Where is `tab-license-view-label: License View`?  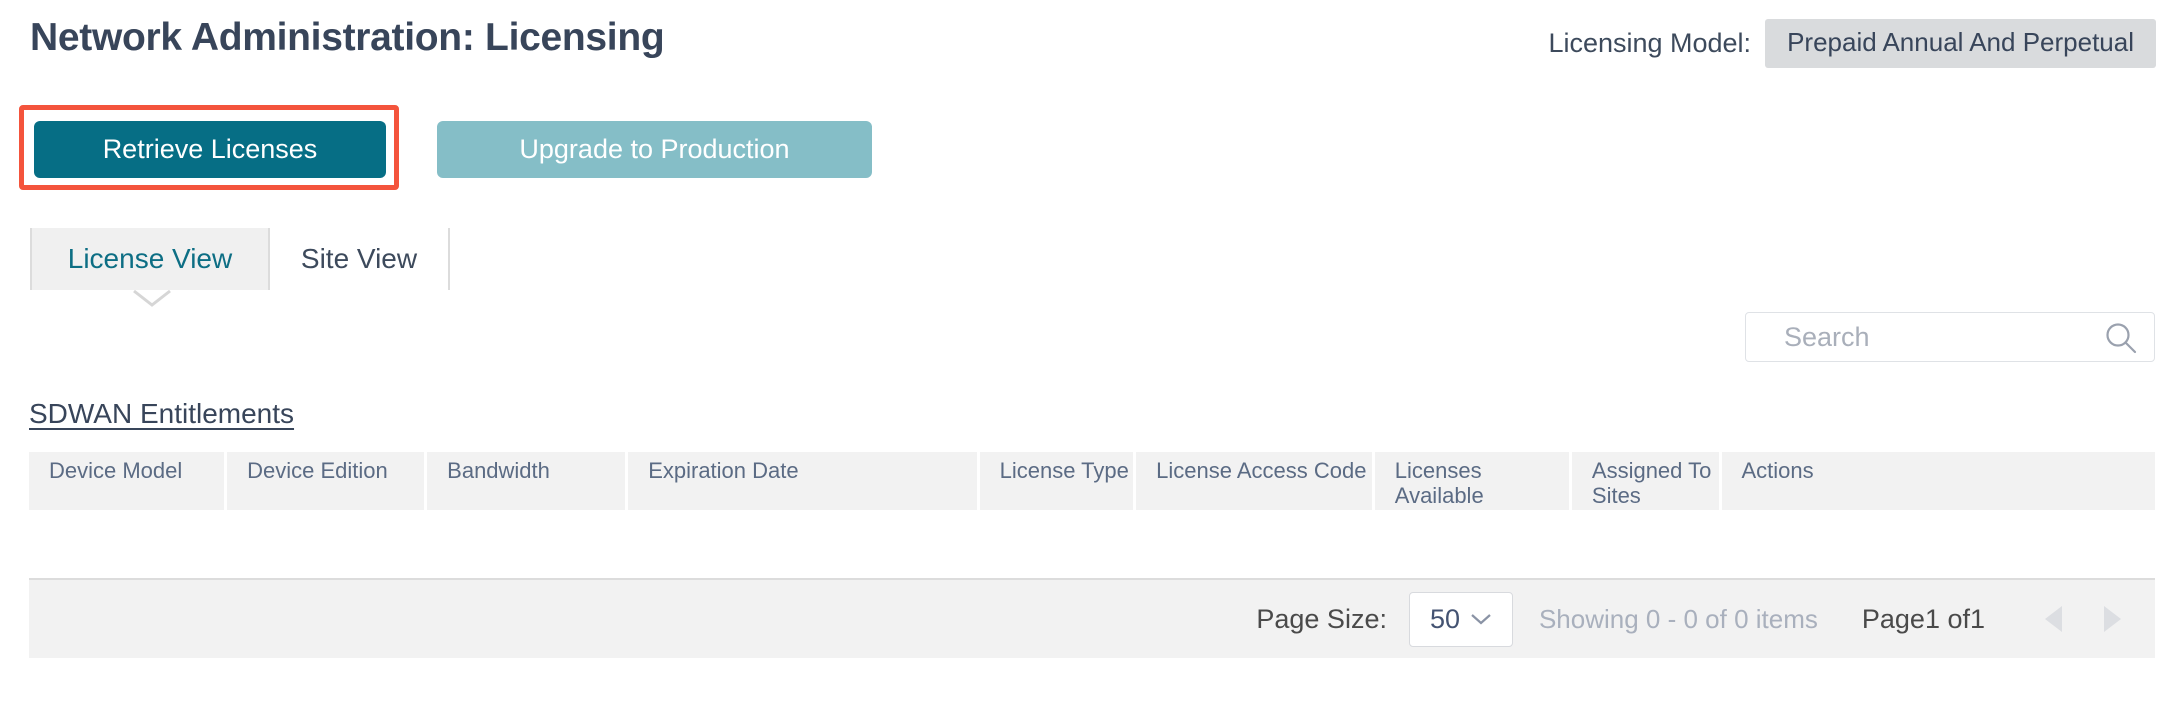
tab-license-view-label: License View is located at coordinates (150, 258).